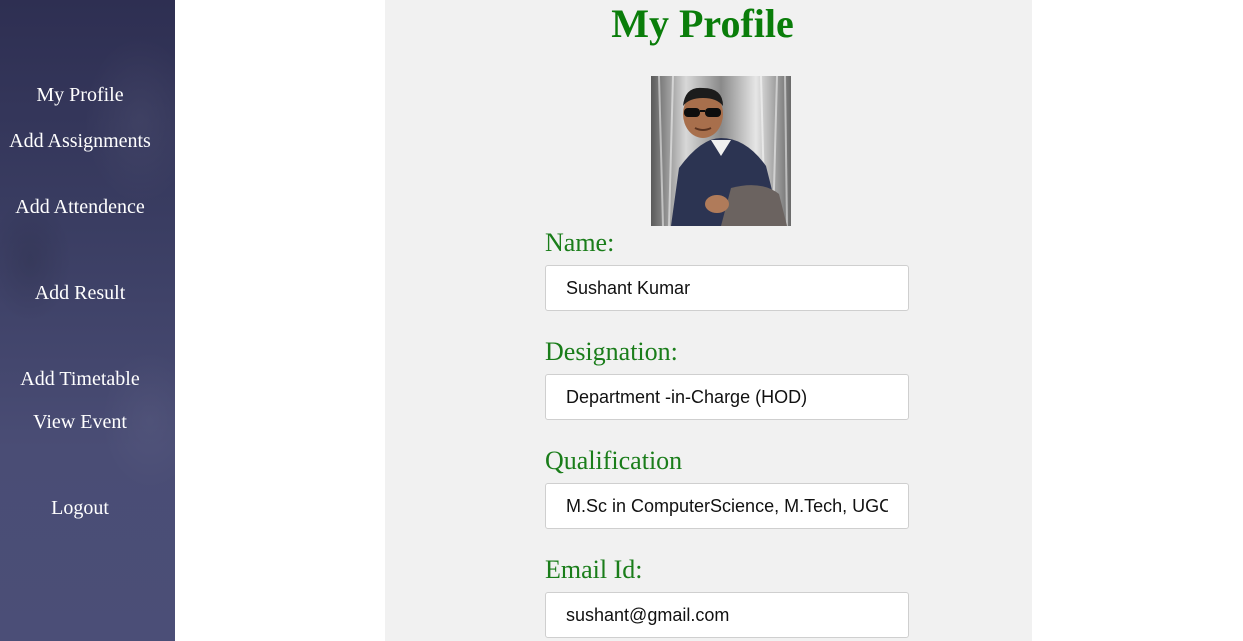 The image size is (1243, 641). Describe the element at coordinates (702, 23) in the screenshot. I see `page-title: My Profile` at that location.